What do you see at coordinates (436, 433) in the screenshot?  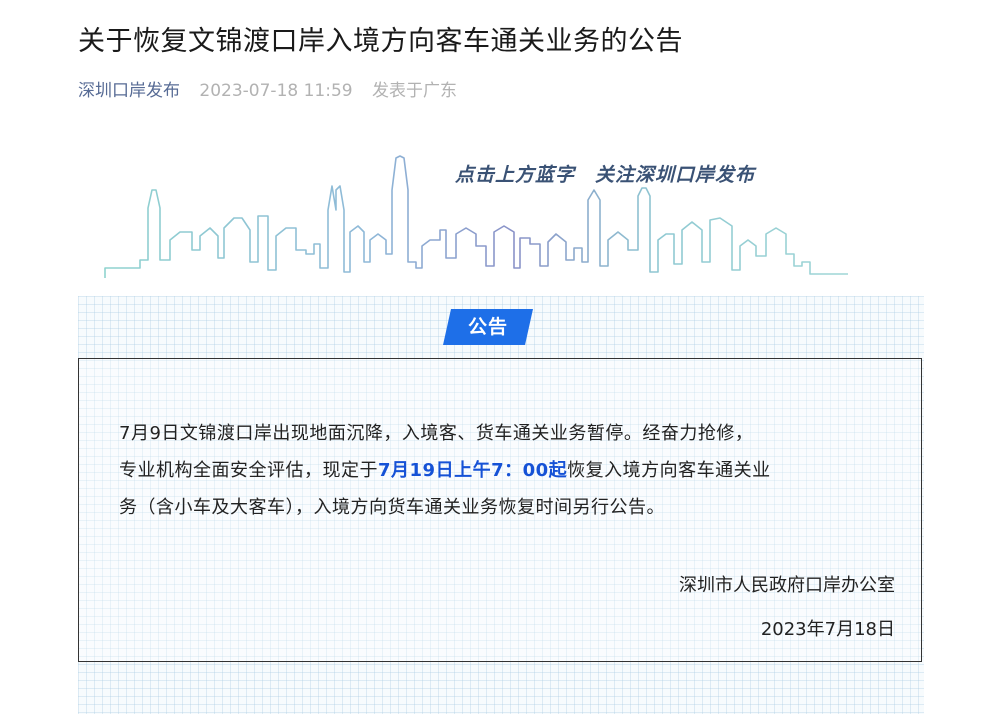 I see `notice-line-1: 7月9日文锦渡口岸出现地面沉降，入境客、货车通关业务暂停。经奋力抢修，` at bounding box center [436, 433].